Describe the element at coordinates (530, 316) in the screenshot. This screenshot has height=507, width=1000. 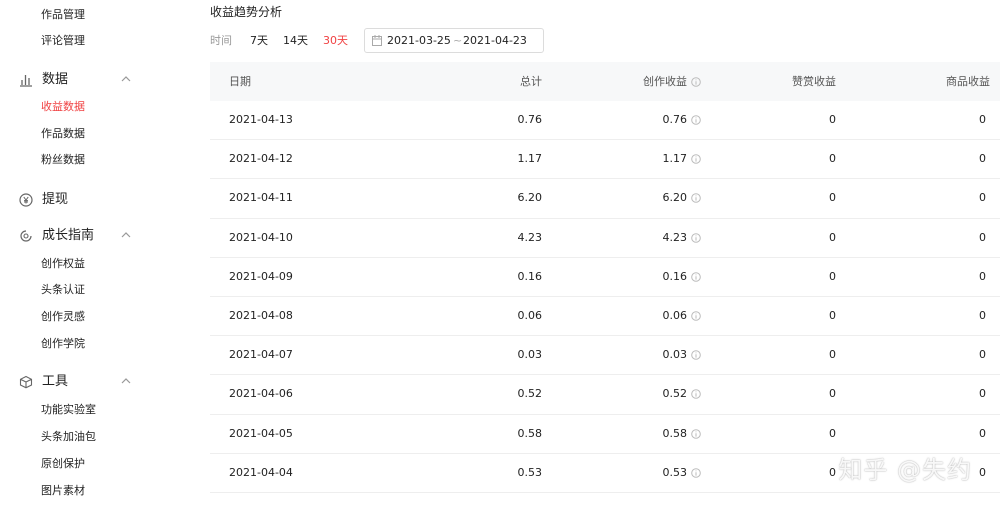
I see `cell-total: 0.06` at that location.